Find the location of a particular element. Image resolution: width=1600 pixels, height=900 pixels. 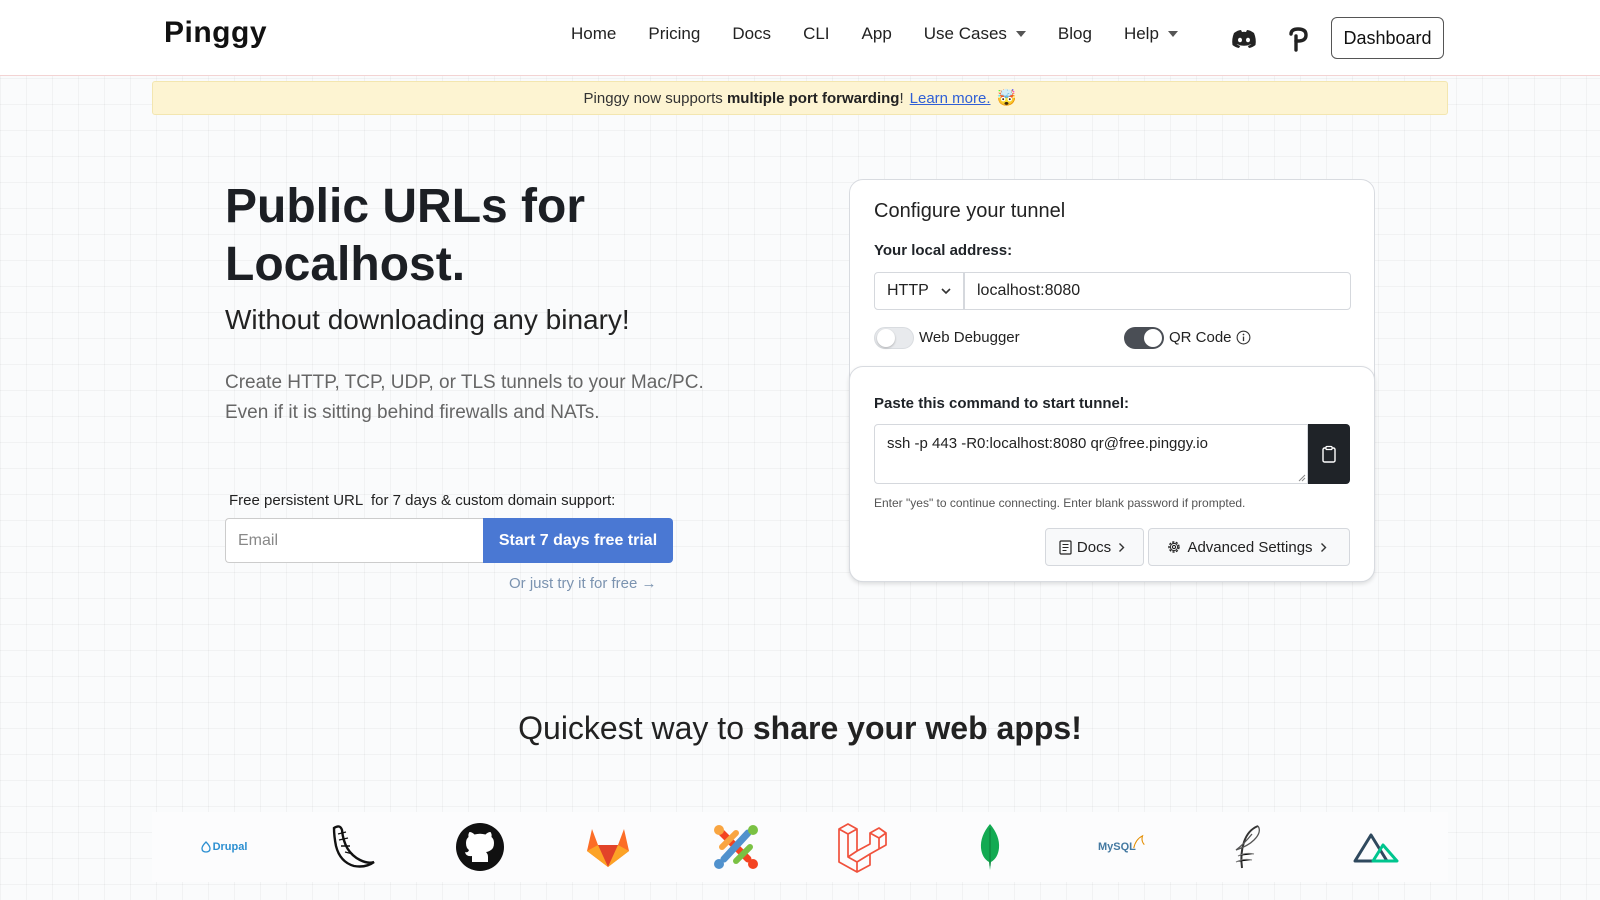

qr-code-label-wrap: QR Code is located at coordinates (1210, 337).